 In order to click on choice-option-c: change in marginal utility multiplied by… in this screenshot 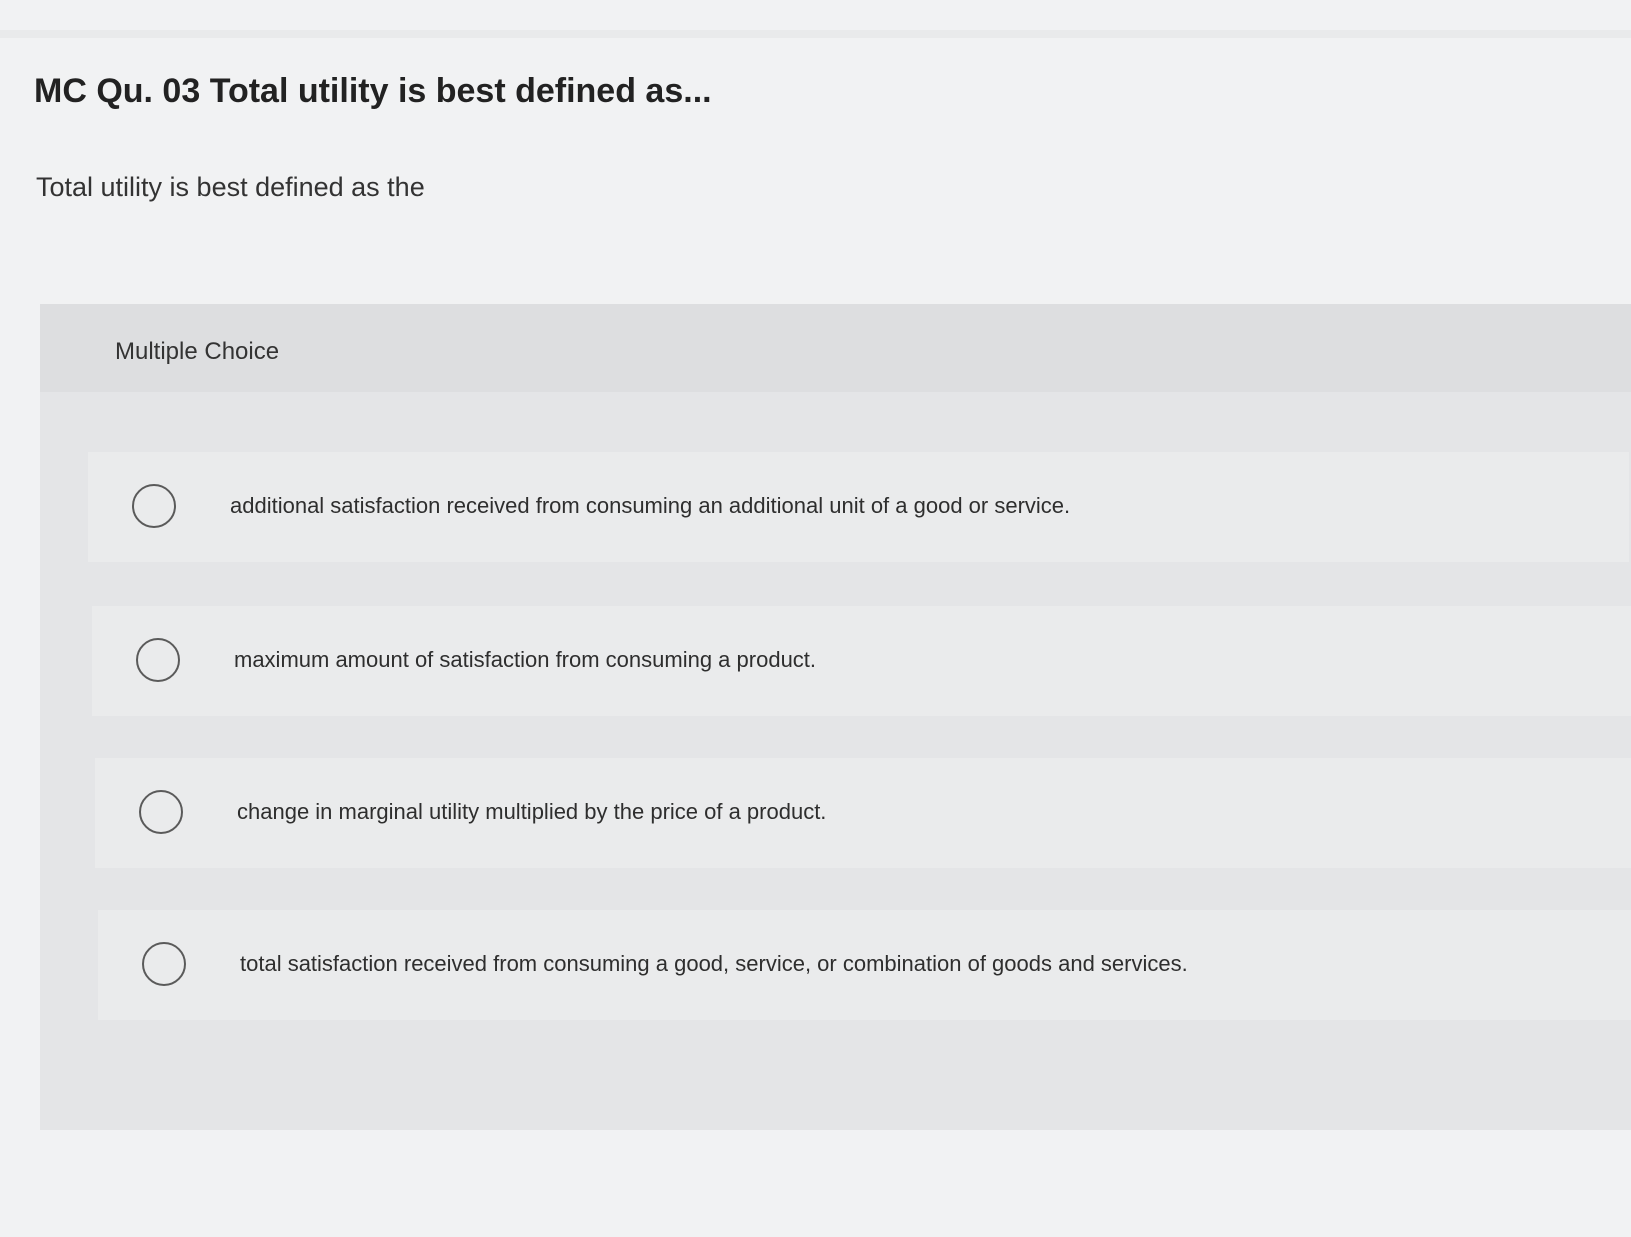, I will do `click(863, 813)`.